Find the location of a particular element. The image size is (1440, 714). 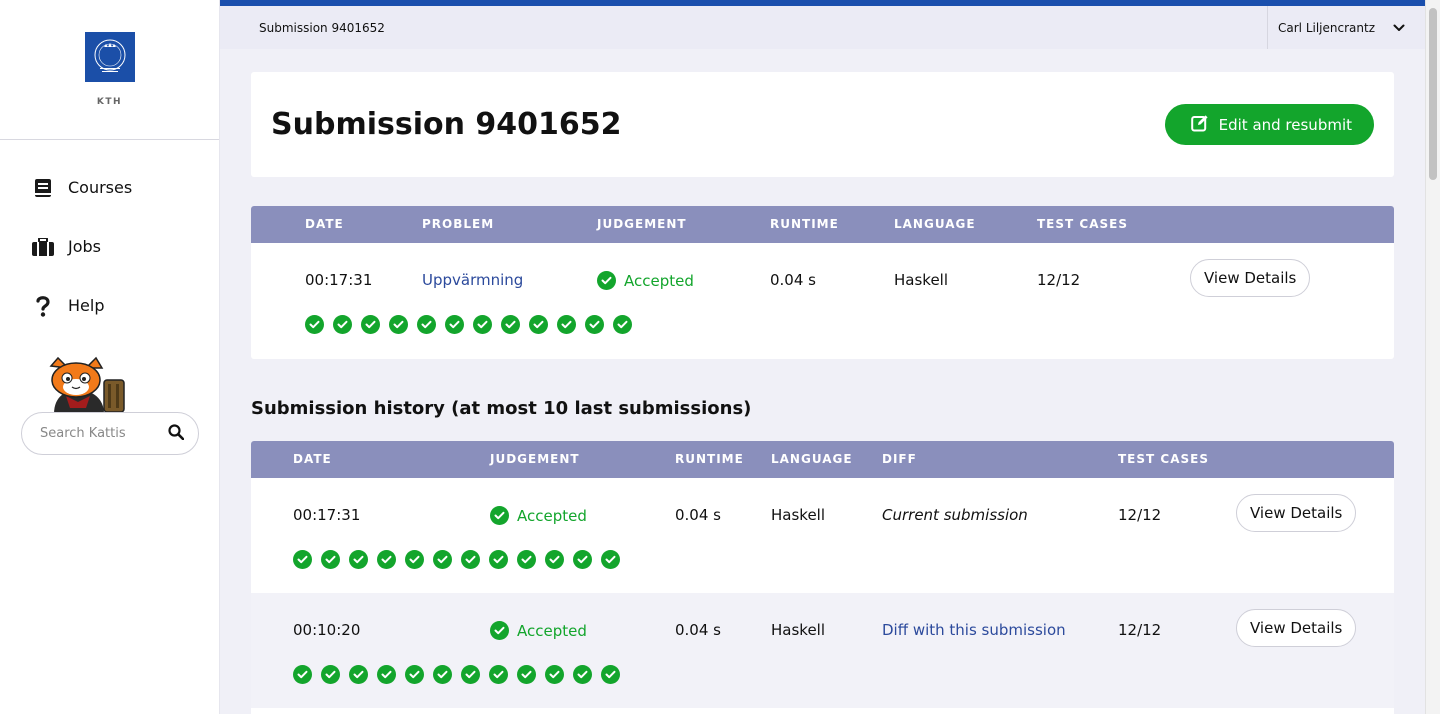

sidebar-nav: Courses Jobs Help is located at coordinates (109, 237).